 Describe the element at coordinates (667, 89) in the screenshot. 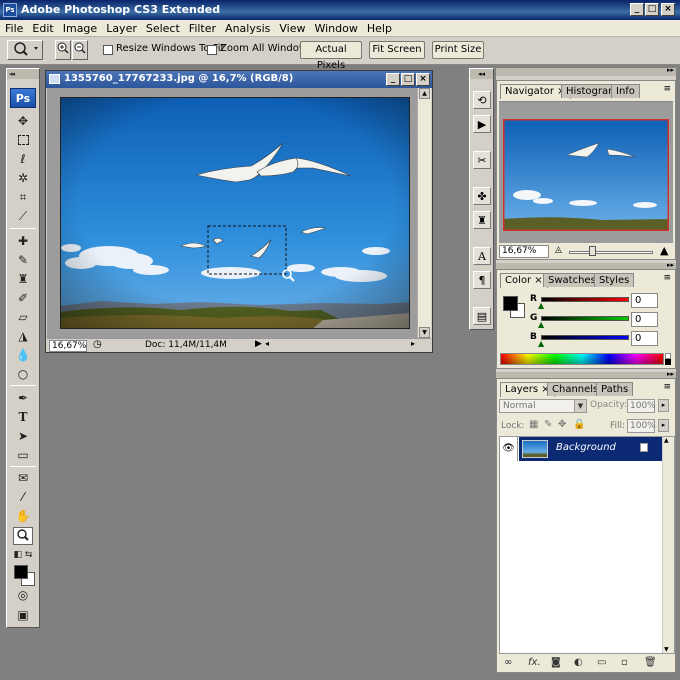

I see `navigator-menu-icon: ≡` at that location.